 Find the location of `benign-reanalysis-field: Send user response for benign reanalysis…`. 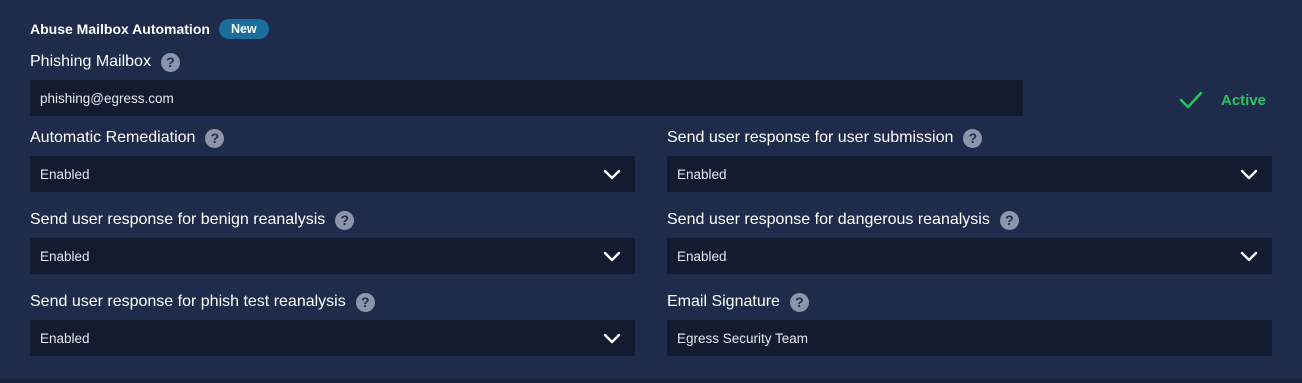

benign-reanalysis-field: Send user response for benign reanalysis… is located at coordinates (332, 241).